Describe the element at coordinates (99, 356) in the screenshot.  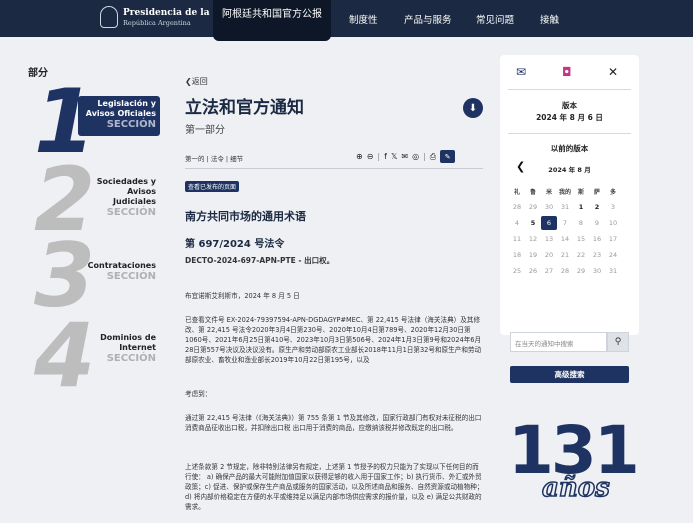
I see `section-4-link: 4 Dominios de Internet SECCIÓN` at that location.